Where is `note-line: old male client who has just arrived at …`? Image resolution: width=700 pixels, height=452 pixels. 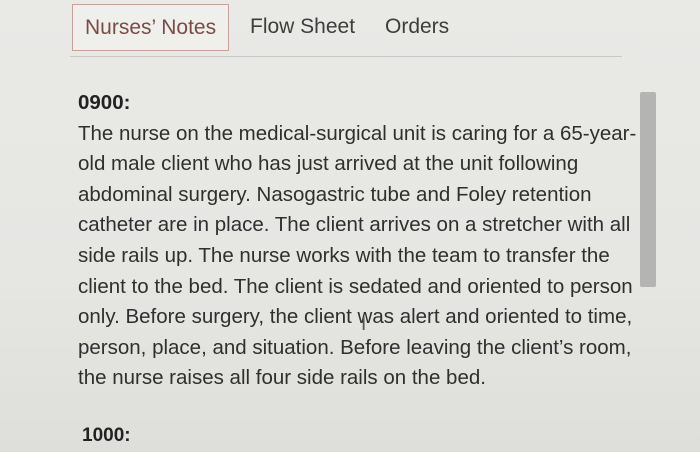 note-line: old male client who has just arrived at … is located at coordinates (328, 164).